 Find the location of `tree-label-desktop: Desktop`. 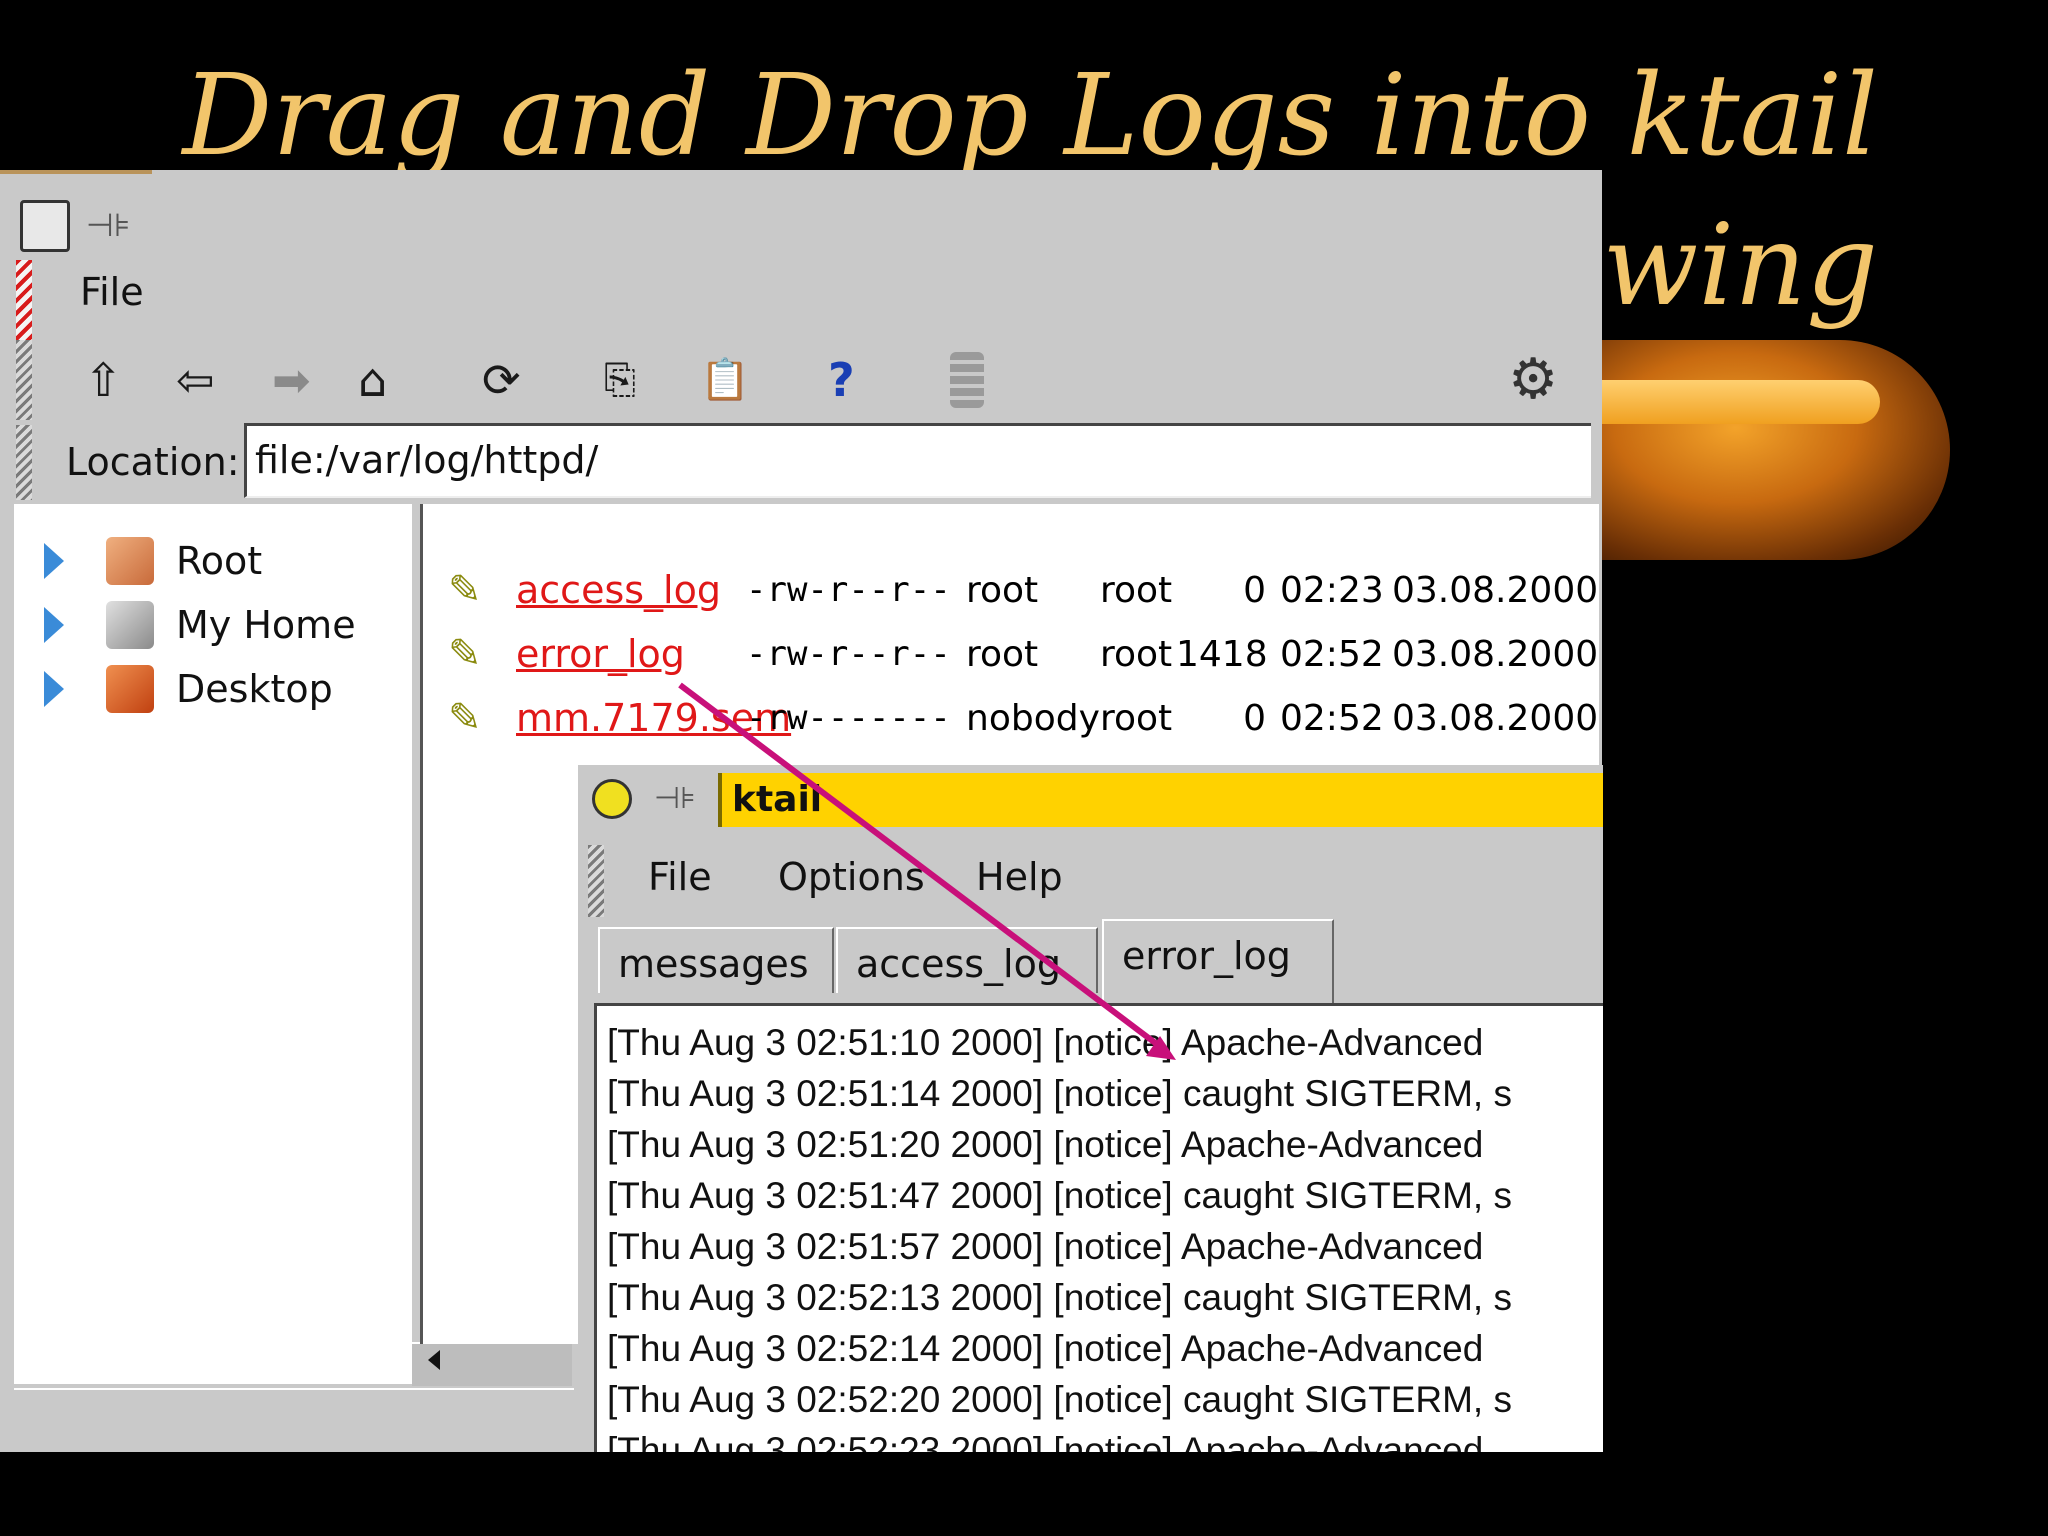

tree-label-desktop: Desktop is located at coordinates (254, 689).